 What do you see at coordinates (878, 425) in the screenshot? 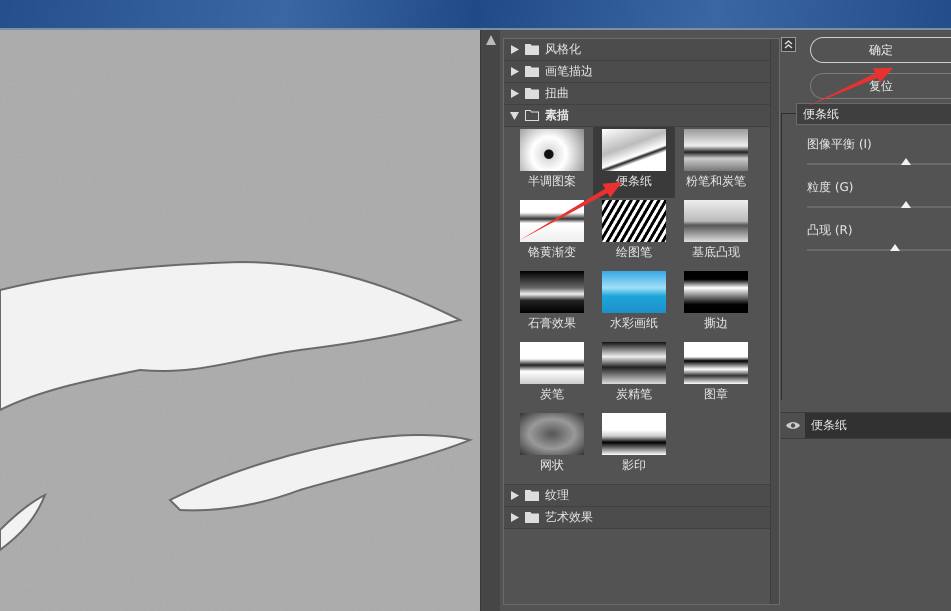
I see `layer-name: 便条纸` at bounding box center [878, 425].